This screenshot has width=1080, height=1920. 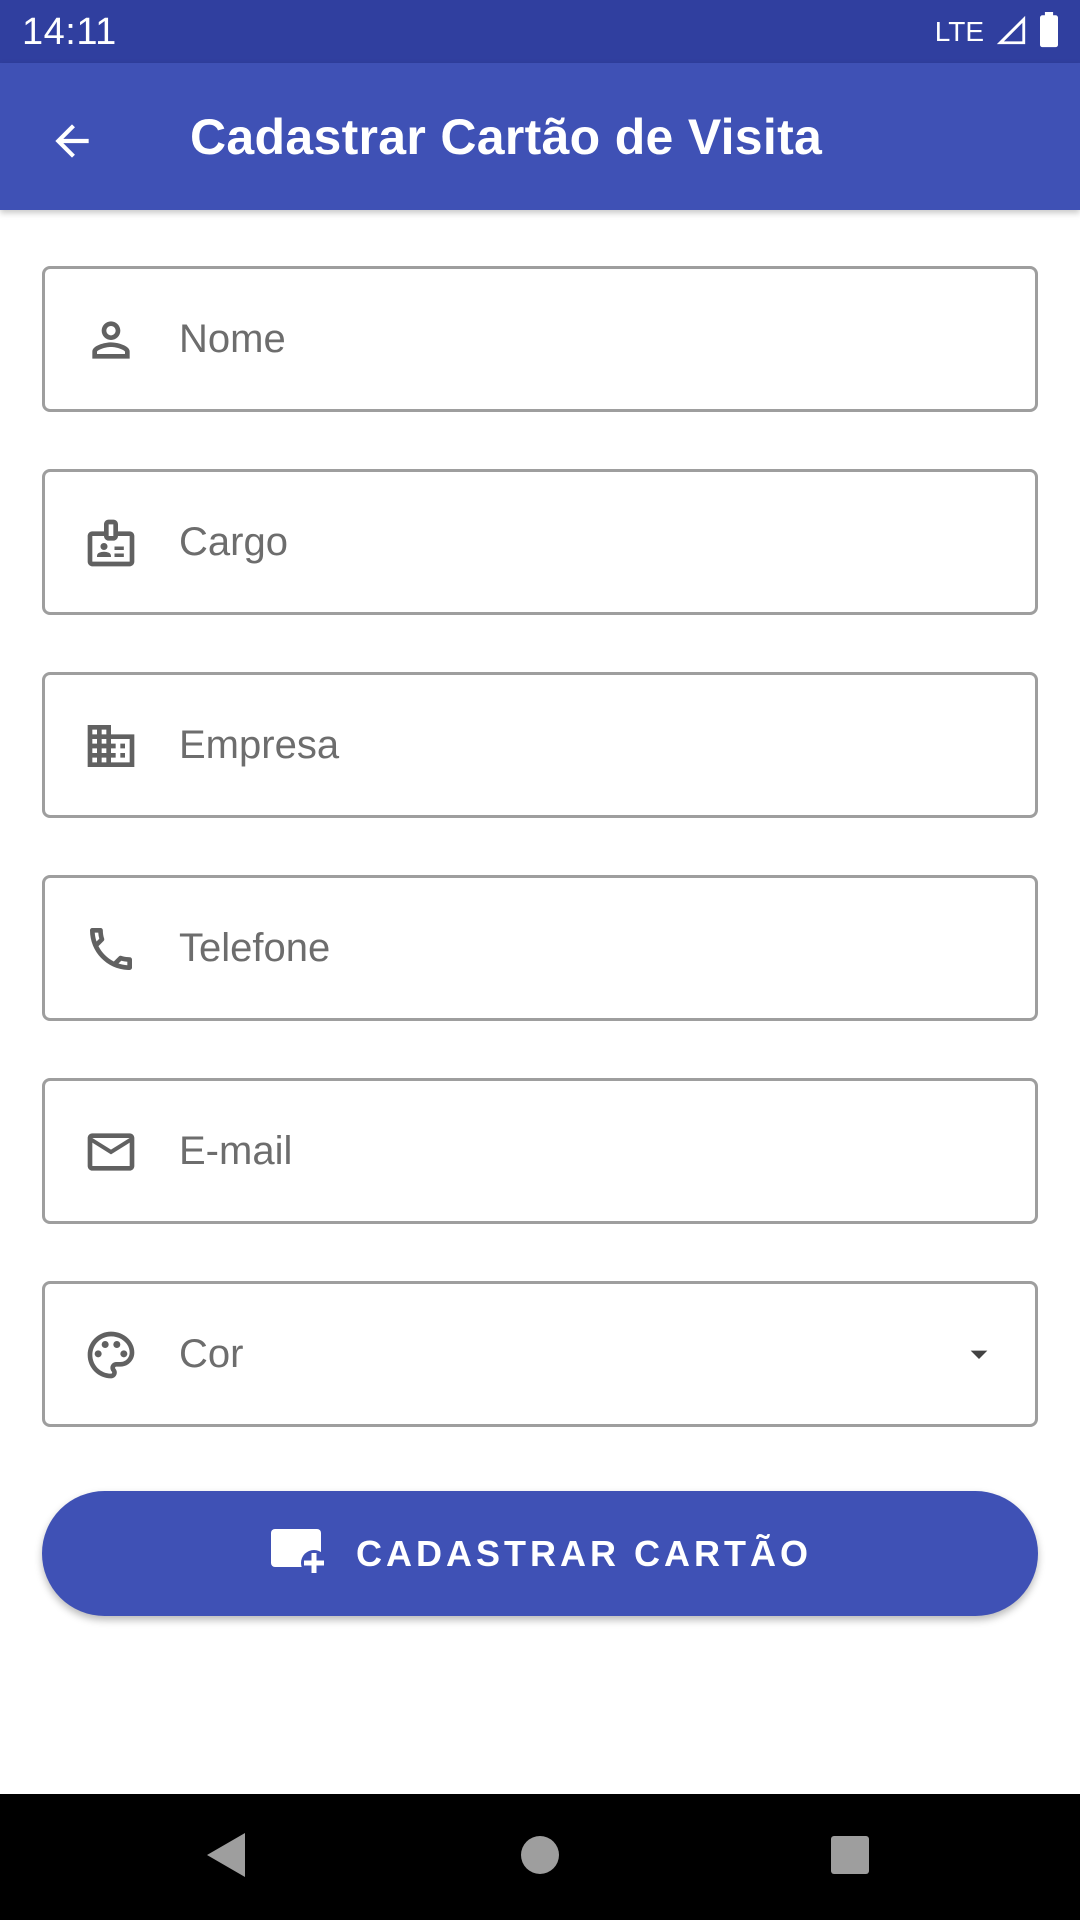 What do you see at coordinates (111, 543) in the screenshot?
I see `badge-icon` at bounding box center [111, 543].